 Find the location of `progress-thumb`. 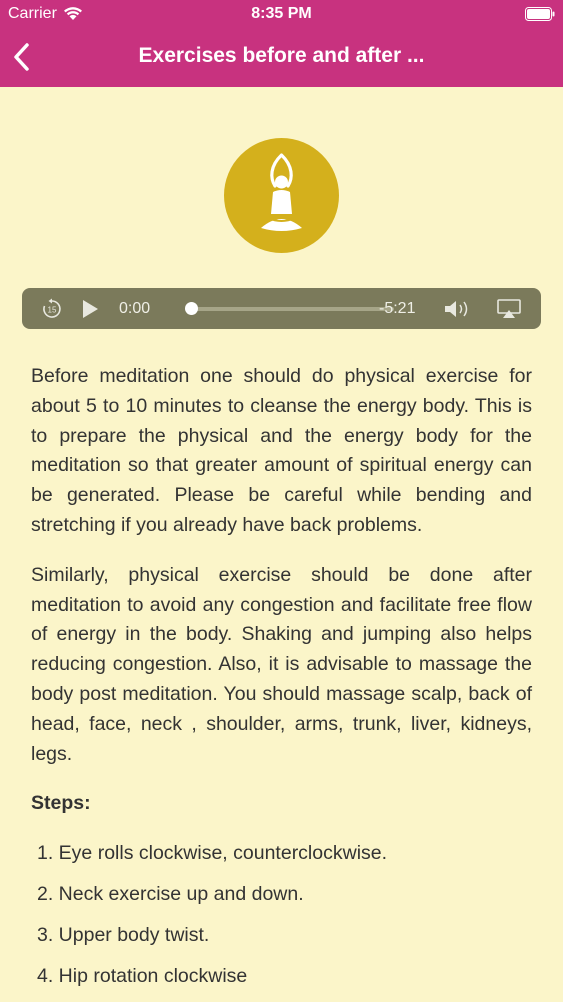

progress-thumb is located at coordinates (191, 308).